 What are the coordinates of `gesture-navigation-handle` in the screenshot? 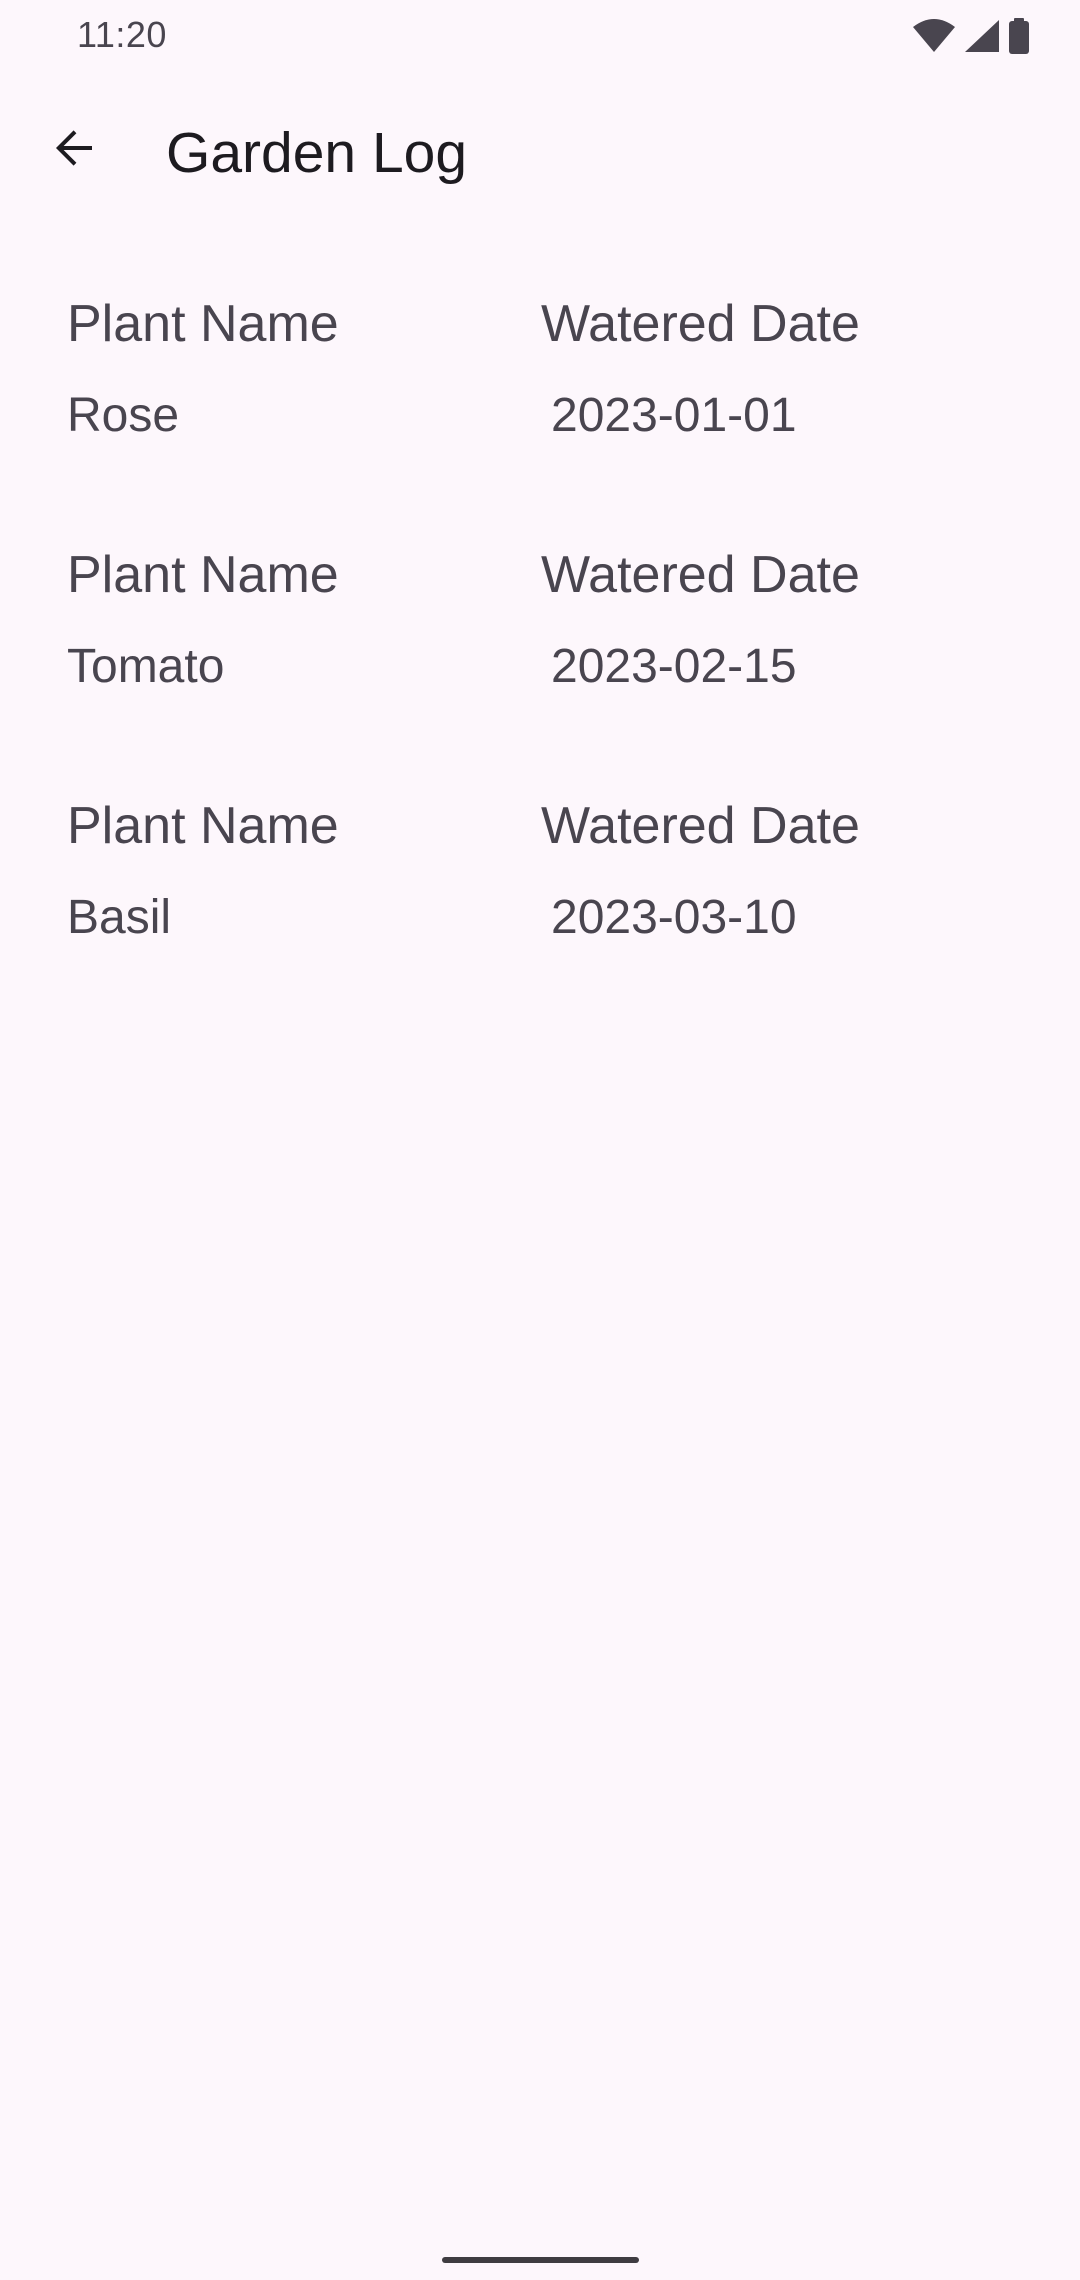 It's located at (540, 2260).